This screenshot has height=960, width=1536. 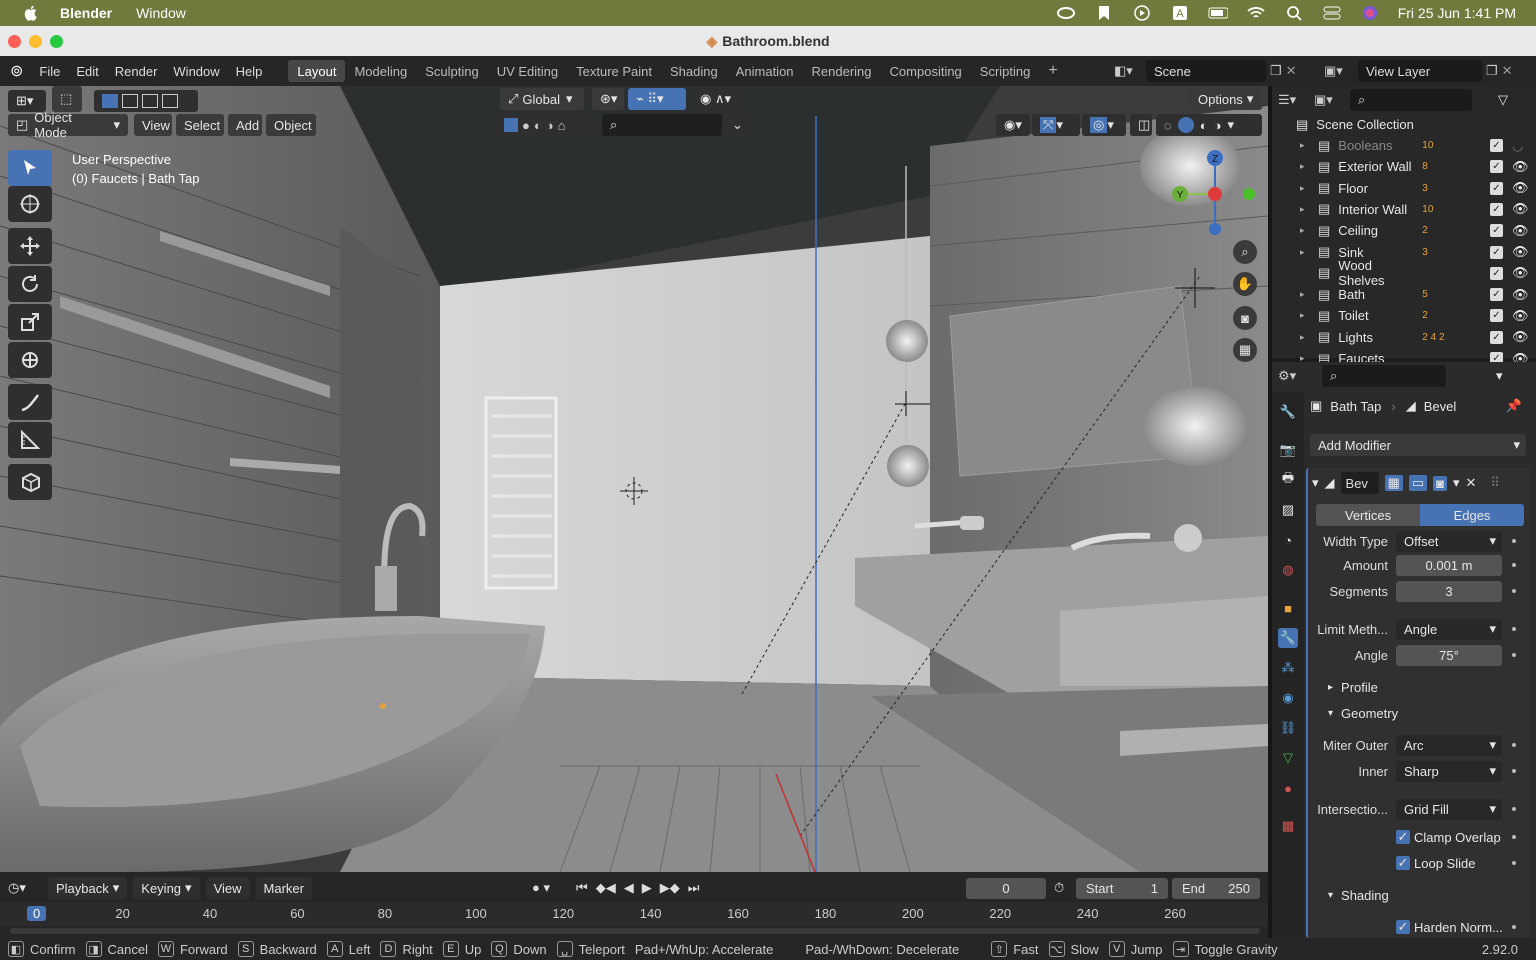 I want to click on tab-uv-editing: UV Editing, so click(x=527, y=71).